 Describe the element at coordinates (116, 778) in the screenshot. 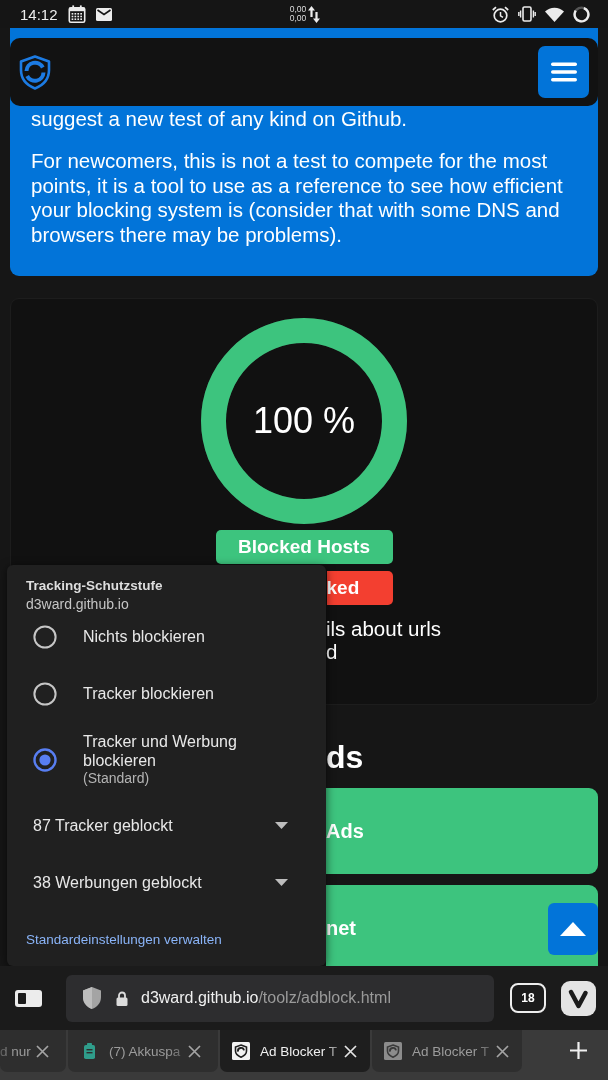

I see `option-note: (Standard)` at that location.